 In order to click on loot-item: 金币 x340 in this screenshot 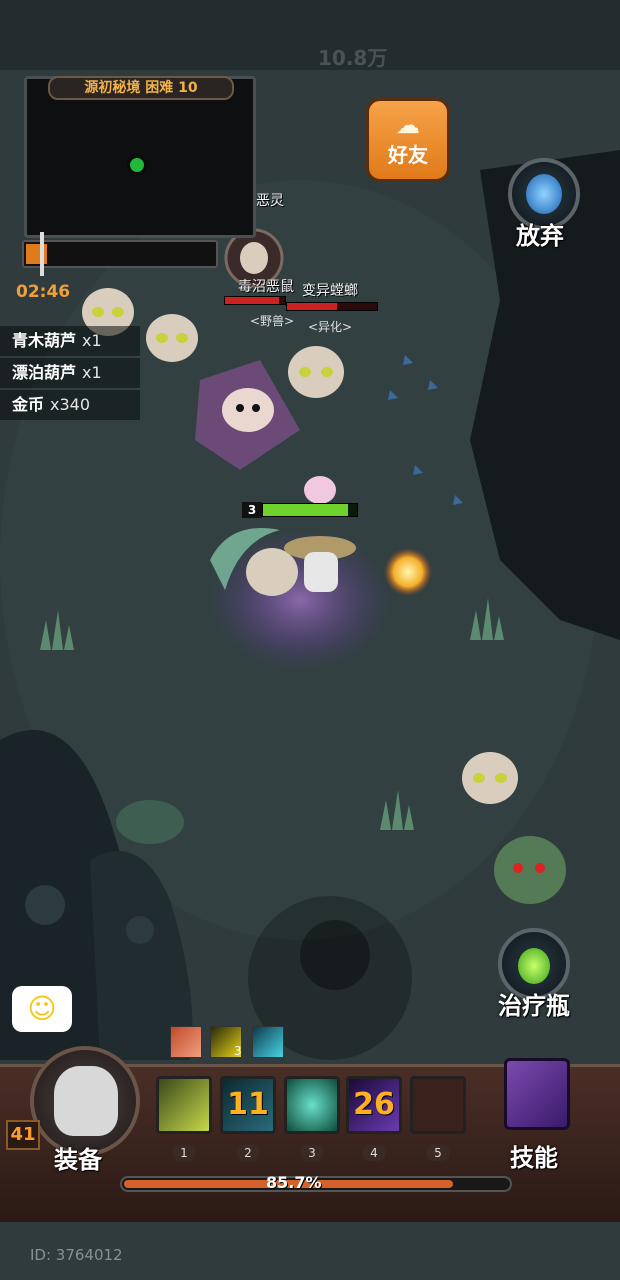, I will do `click(70, 405)`.